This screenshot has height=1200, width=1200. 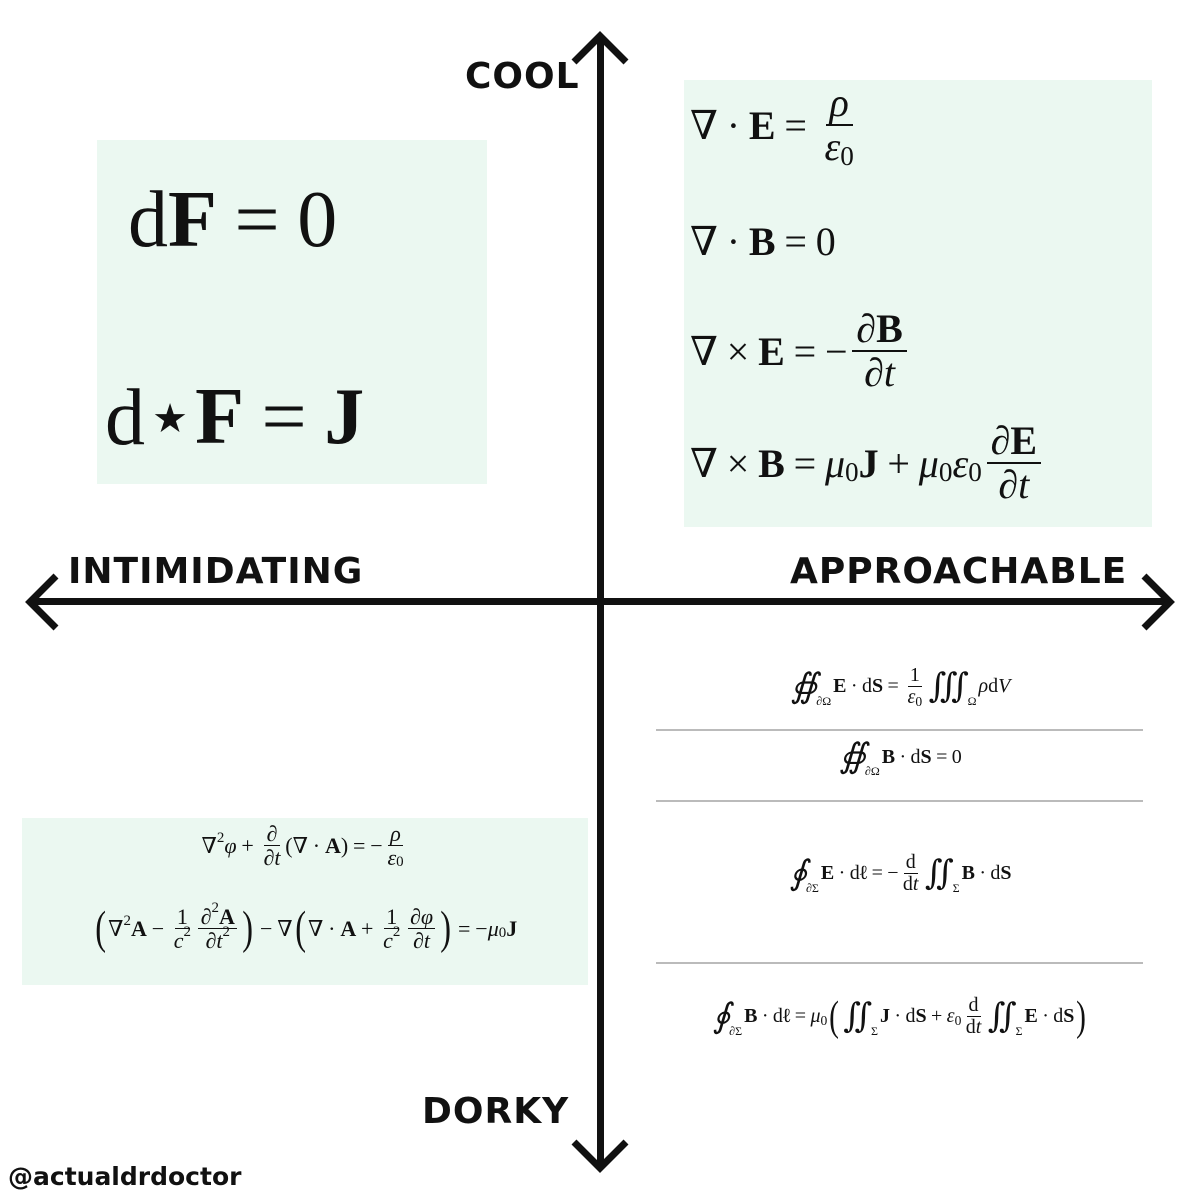 I want to click on axis-label-intimidating: INTIMIDATING, so click(x=216, y=571).